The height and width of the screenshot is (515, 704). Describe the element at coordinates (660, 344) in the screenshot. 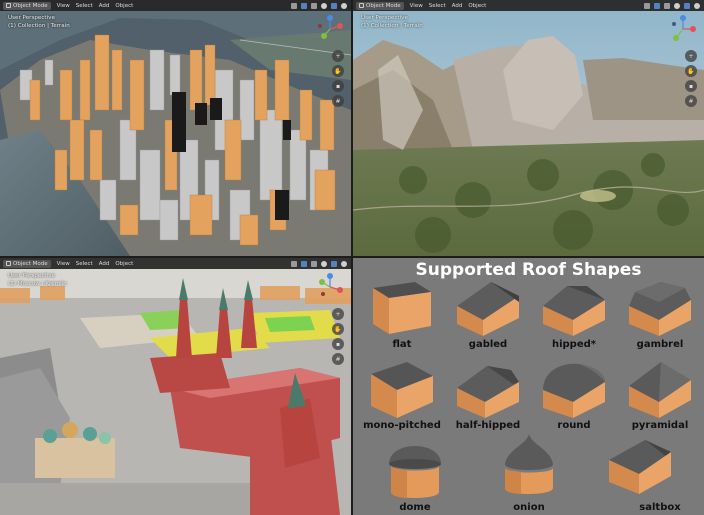

I see `roof-label-gambrel: gambrel` at that location.